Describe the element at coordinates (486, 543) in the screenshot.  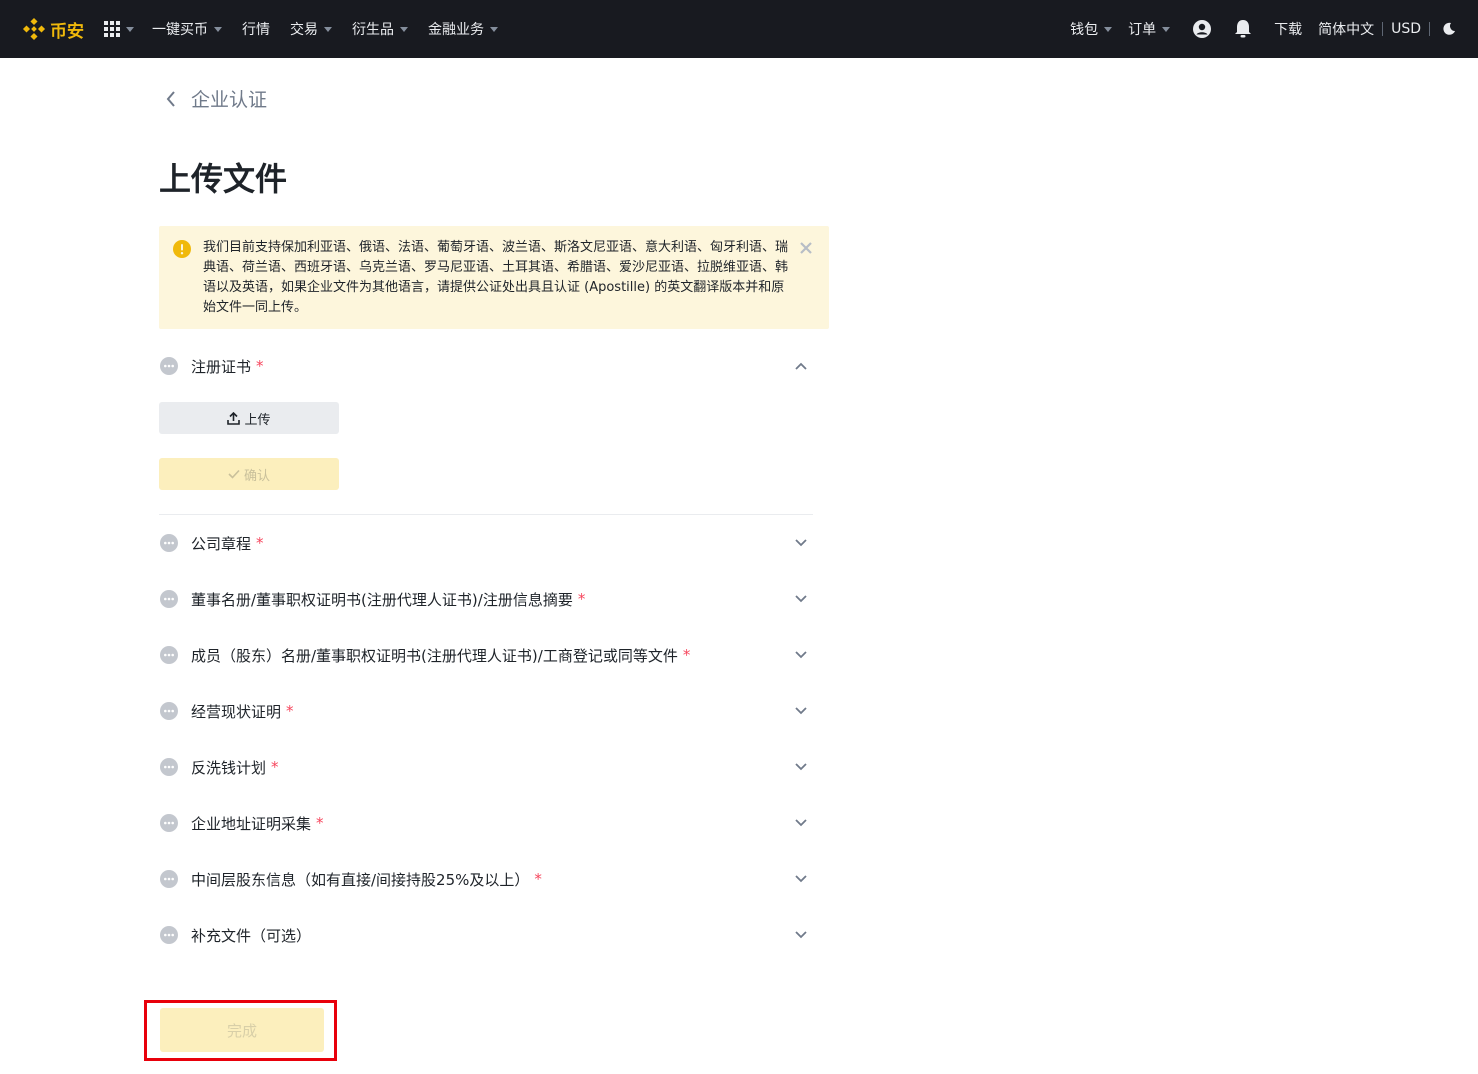
I see `section-articles-of-association: 公司章程 *` at that location.